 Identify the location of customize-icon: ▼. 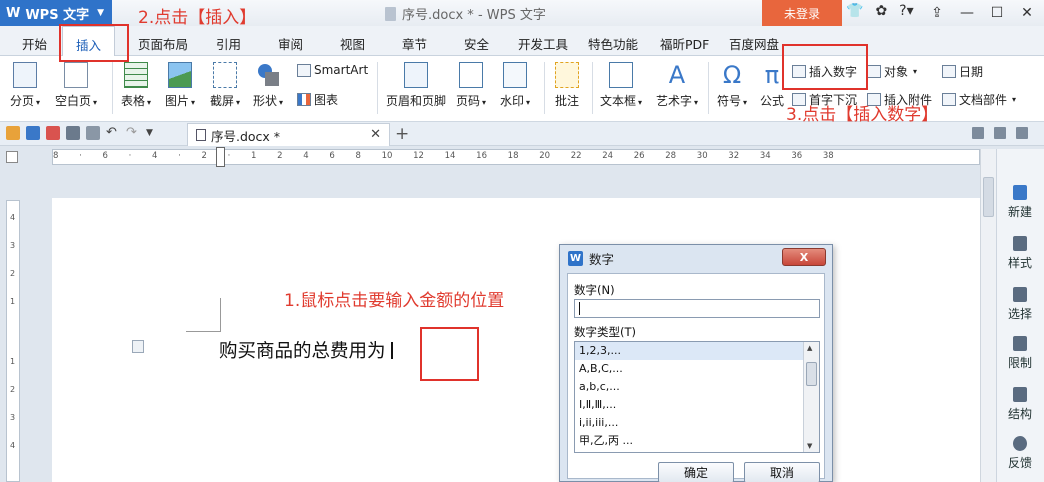
(153, 133).